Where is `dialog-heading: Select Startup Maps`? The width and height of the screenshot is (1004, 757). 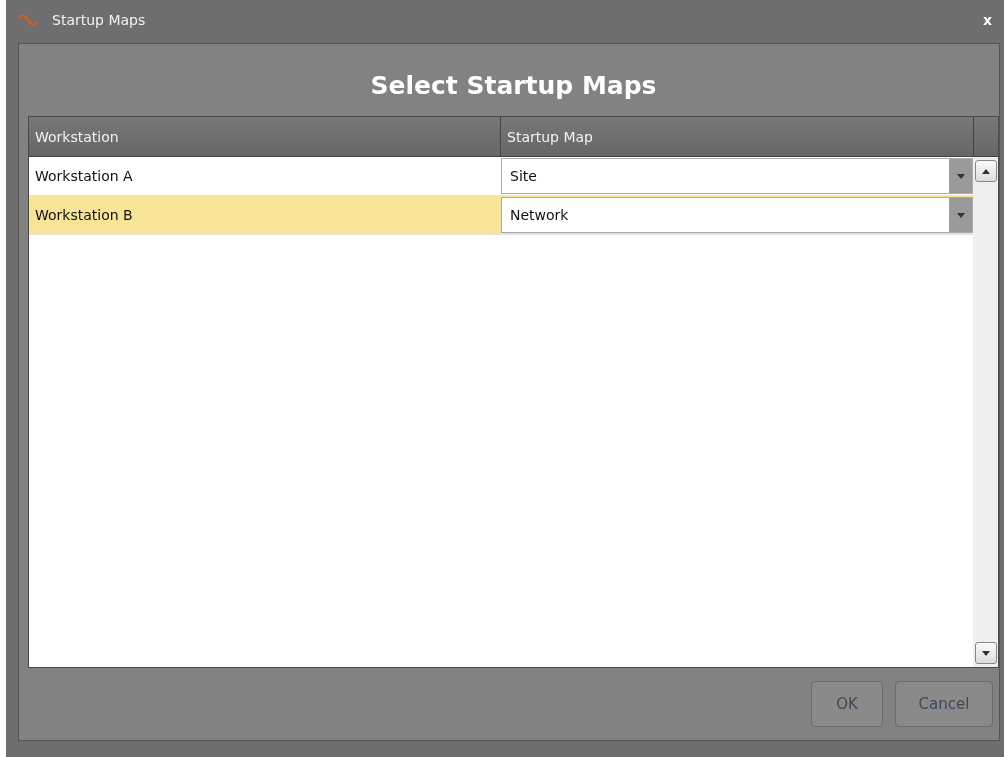
dialog-heading: Select Startup Maps is located at coordinates (513, 86).